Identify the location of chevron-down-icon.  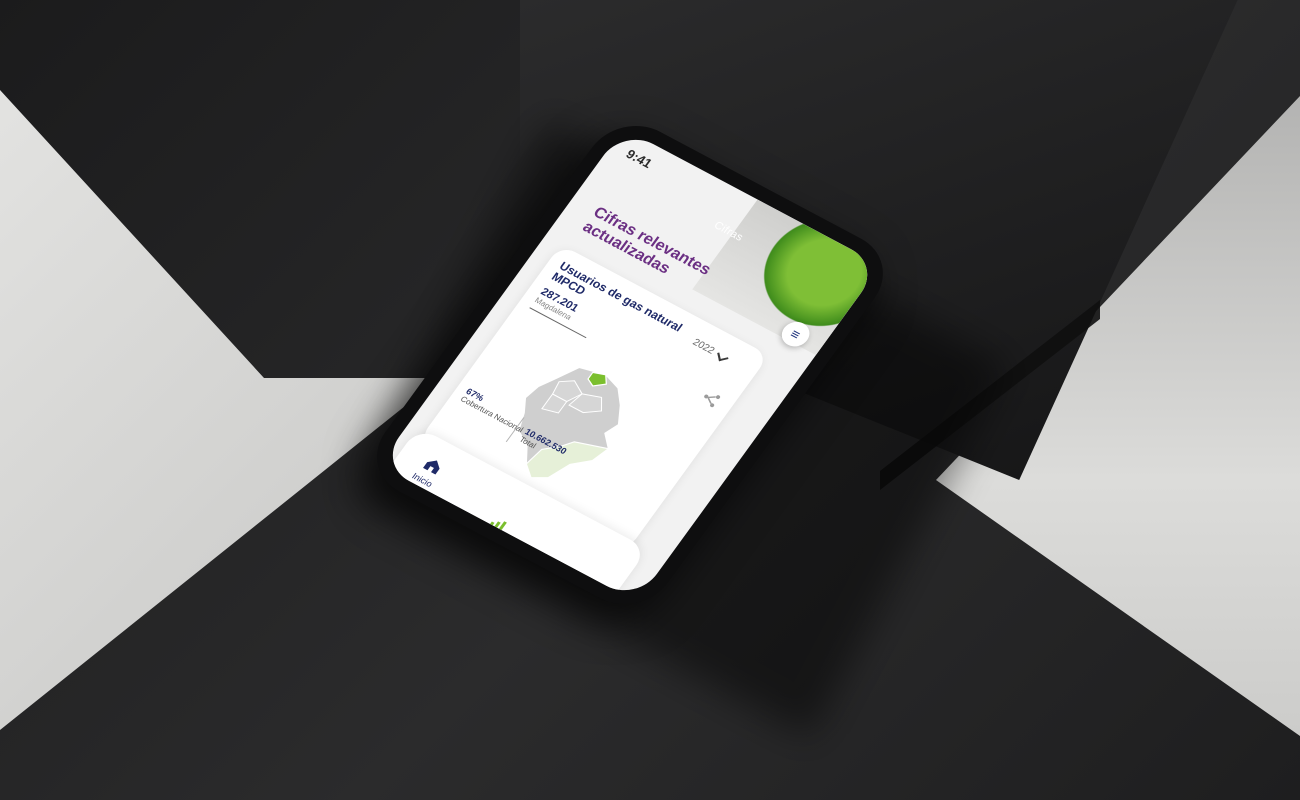
(723, 356).